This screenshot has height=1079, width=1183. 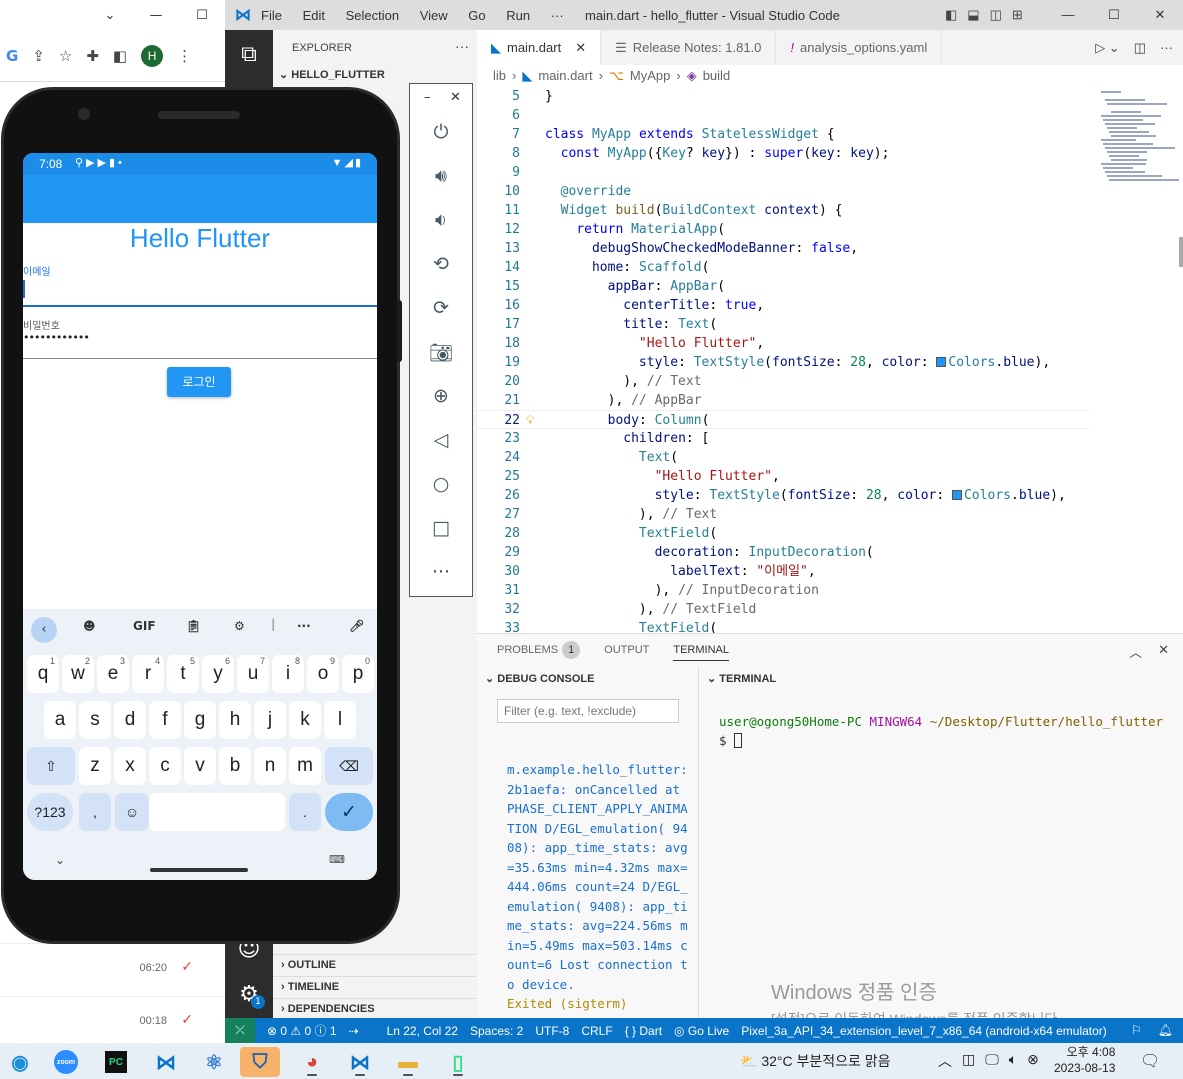 What do you see at coordinates (218, 674) in the screenshot?
I see `key-y: y6` at bounding box center [218, 674].